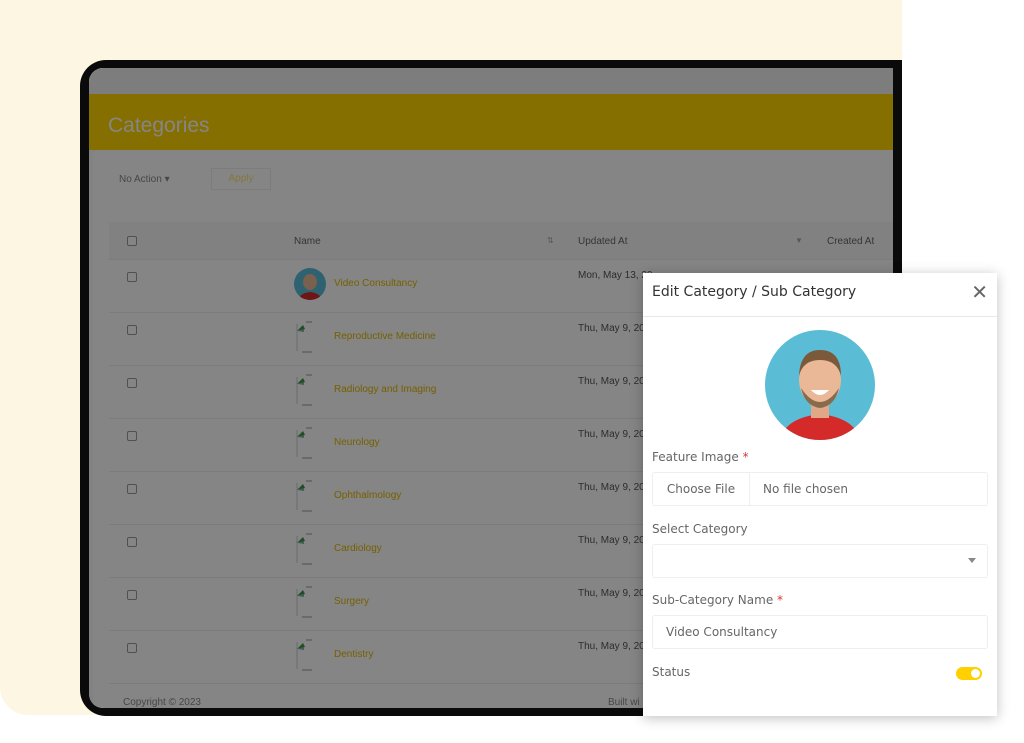 This screenshot has height=743, width=1024. I want to click on modal-title: Edit Category / Sub Category, so click(754, 292).